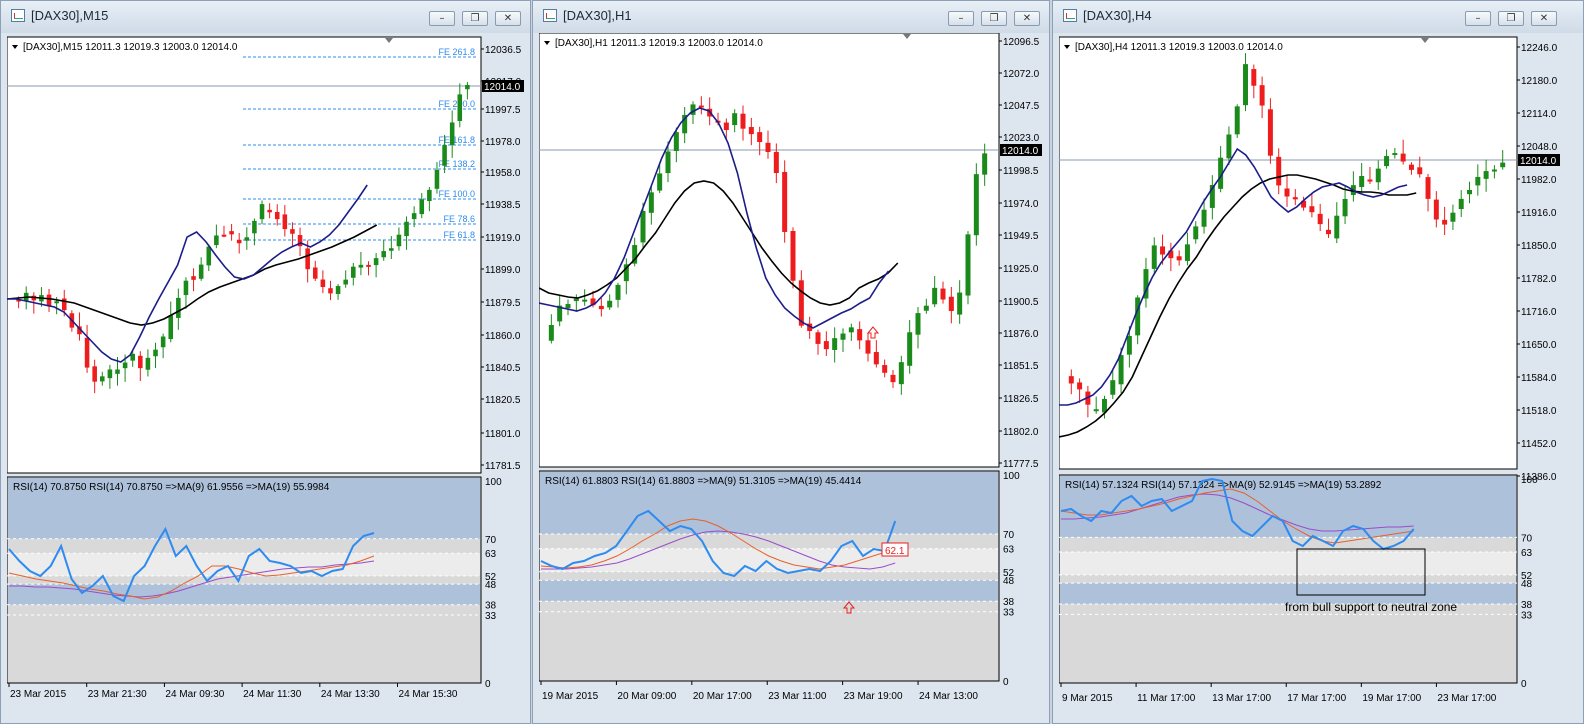 The height and width of the screenshot is (724, 1584). I want to click on rsi-level-label: 48, so click(1009, 581).